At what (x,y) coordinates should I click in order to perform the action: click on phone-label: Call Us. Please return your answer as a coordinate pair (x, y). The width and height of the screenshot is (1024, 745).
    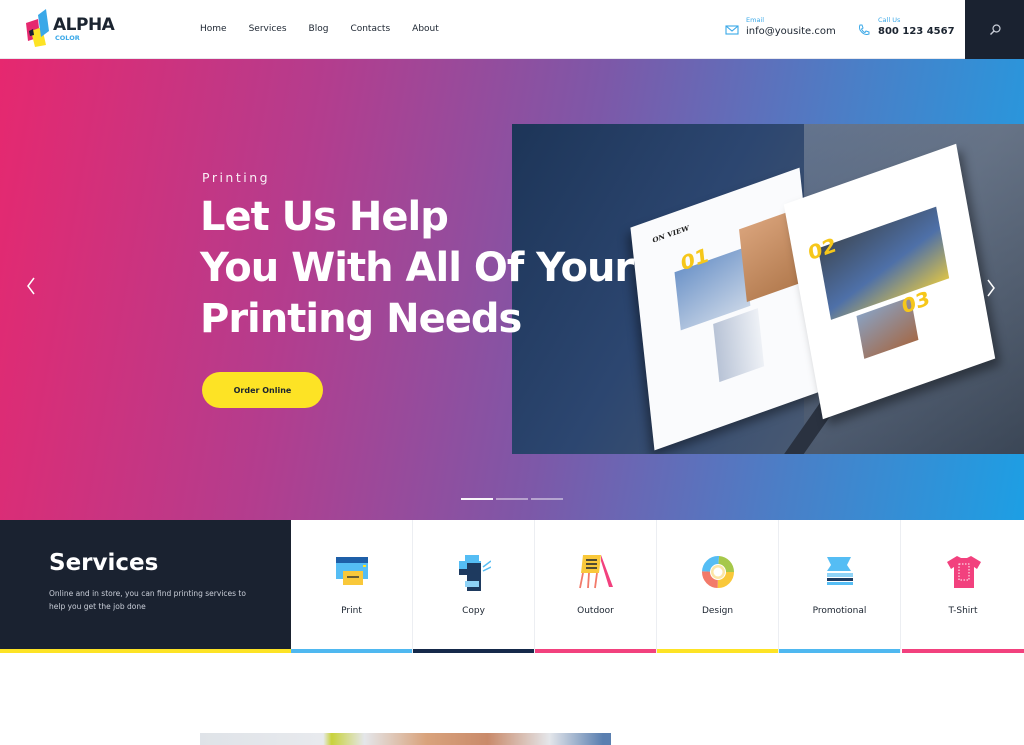
    Looking at the image, I should click on (889, 20).